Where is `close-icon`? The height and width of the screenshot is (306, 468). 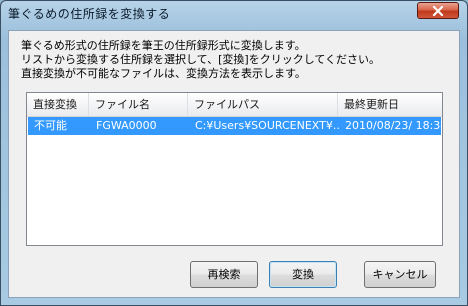
close-icon is located at coordinates (438, 11).